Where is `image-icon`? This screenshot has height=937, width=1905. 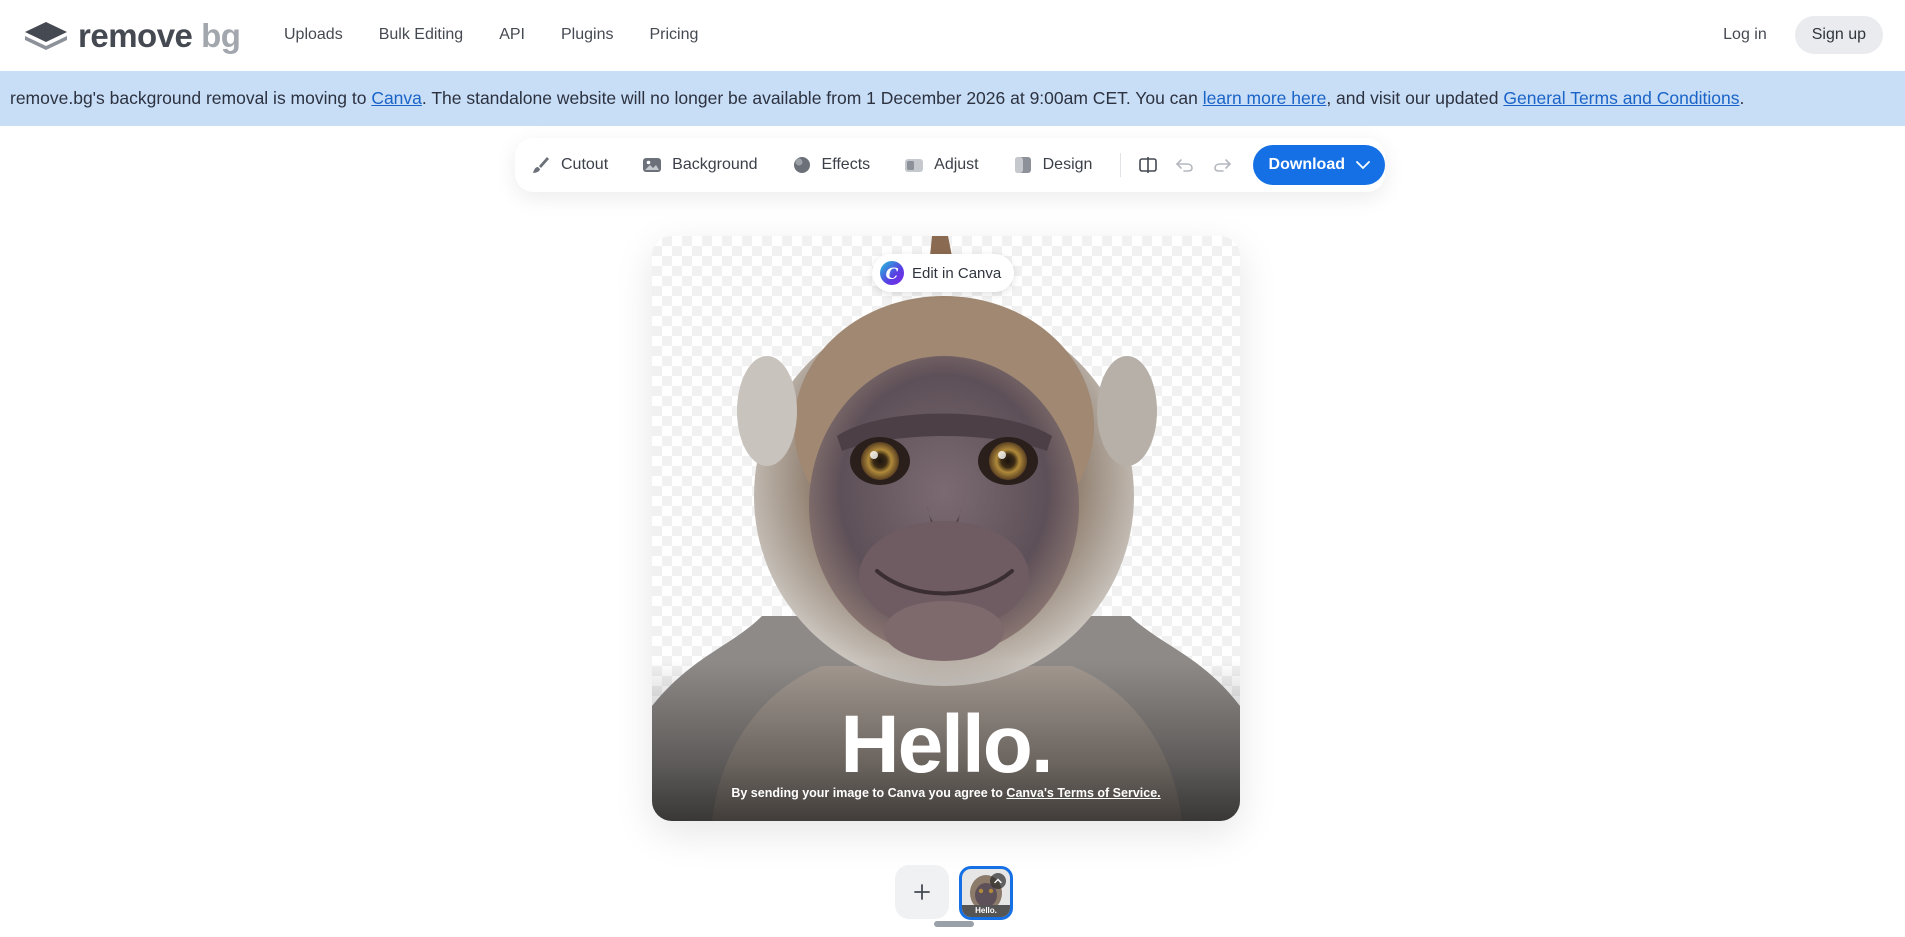 image-icon is located at coordinates (652, 165).